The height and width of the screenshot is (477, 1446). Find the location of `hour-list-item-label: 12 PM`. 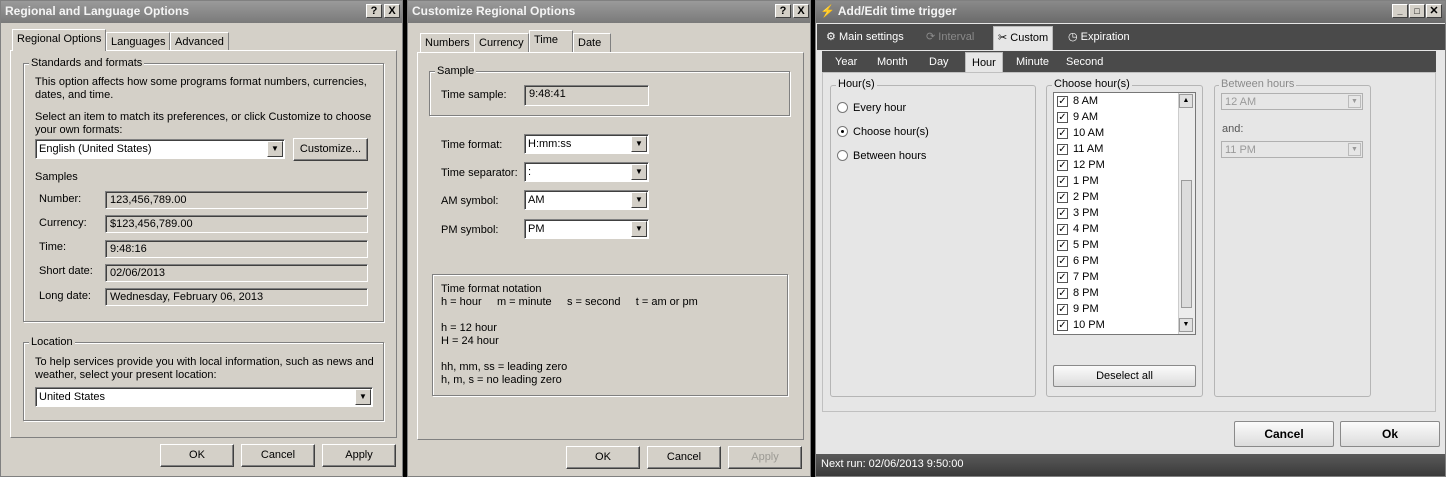

hour-list-item-label: 12 PM is located at coordinates (1089, 165).